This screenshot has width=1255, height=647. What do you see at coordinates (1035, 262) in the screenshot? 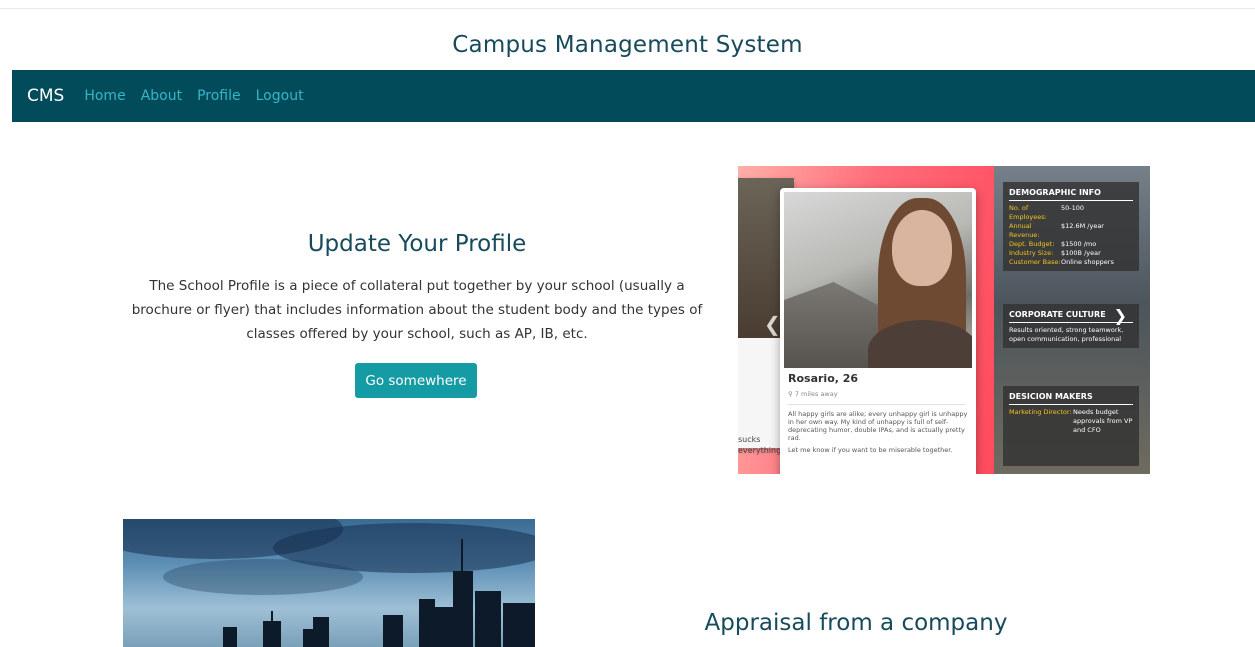
I see `demographic-key: Customer Base:` at bounding box center [1035, 262].